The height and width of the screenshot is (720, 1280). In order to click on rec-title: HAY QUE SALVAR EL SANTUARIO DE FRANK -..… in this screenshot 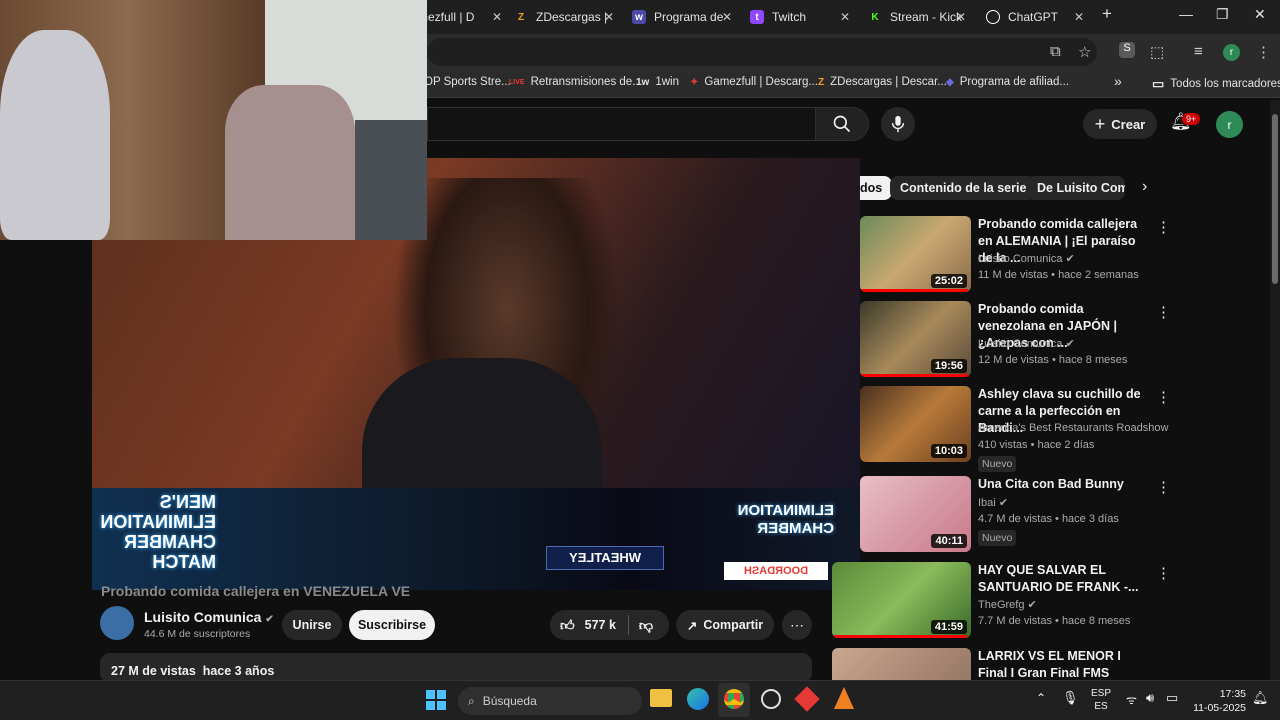, I will do `click(1063, 579)`.